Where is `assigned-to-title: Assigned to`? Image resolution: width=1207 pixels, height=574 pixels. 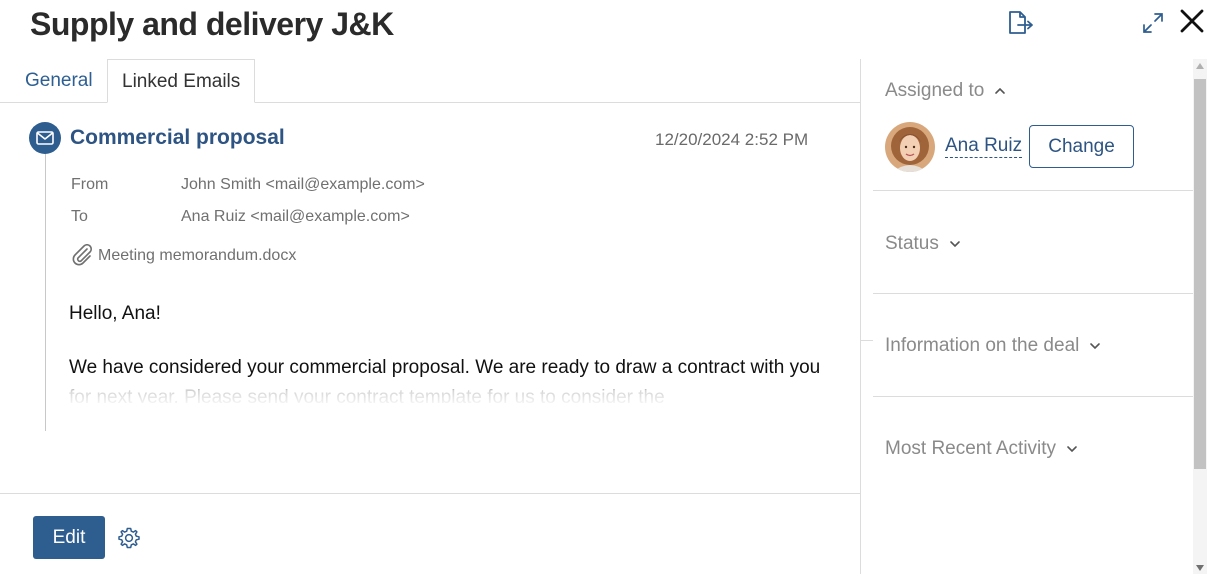
assigned-to-title: Assigned to is located at coordinates (935, 90).